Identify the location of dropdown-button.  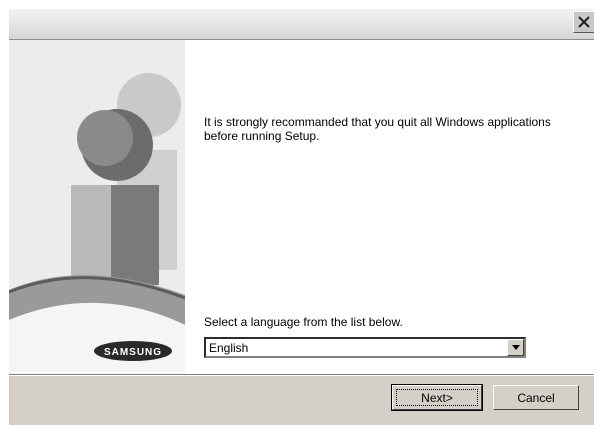
(515, 347).